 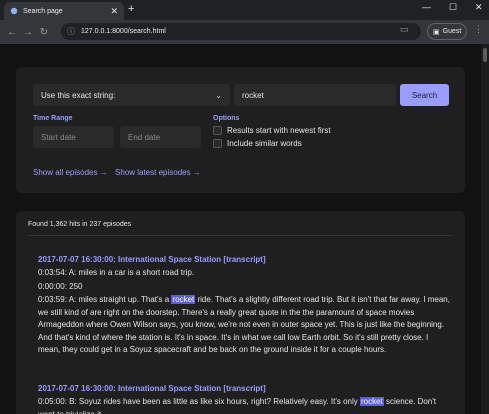 What do you see at coordinates (12, 32) in the screenshot?
I see `back-icon: ←` at bounding box center [12, 32].